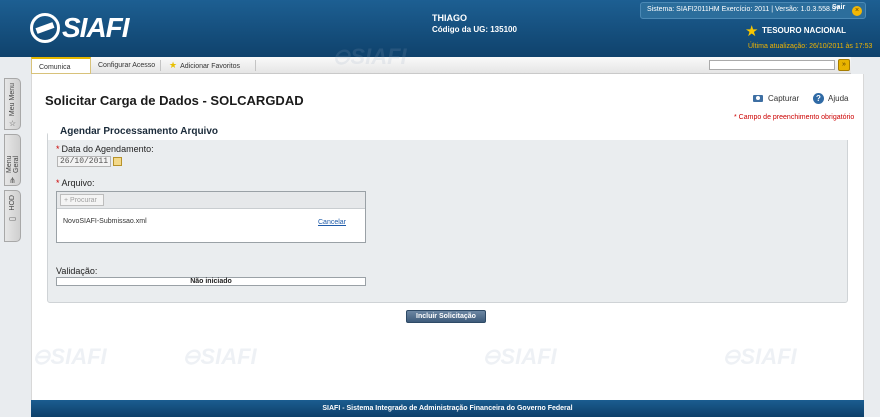 Image resolution: width=880 pixels, height=417 pixels. Describe the element at coordinates (117, 161) in the screenshot. I see `calendar-icon` at that location.